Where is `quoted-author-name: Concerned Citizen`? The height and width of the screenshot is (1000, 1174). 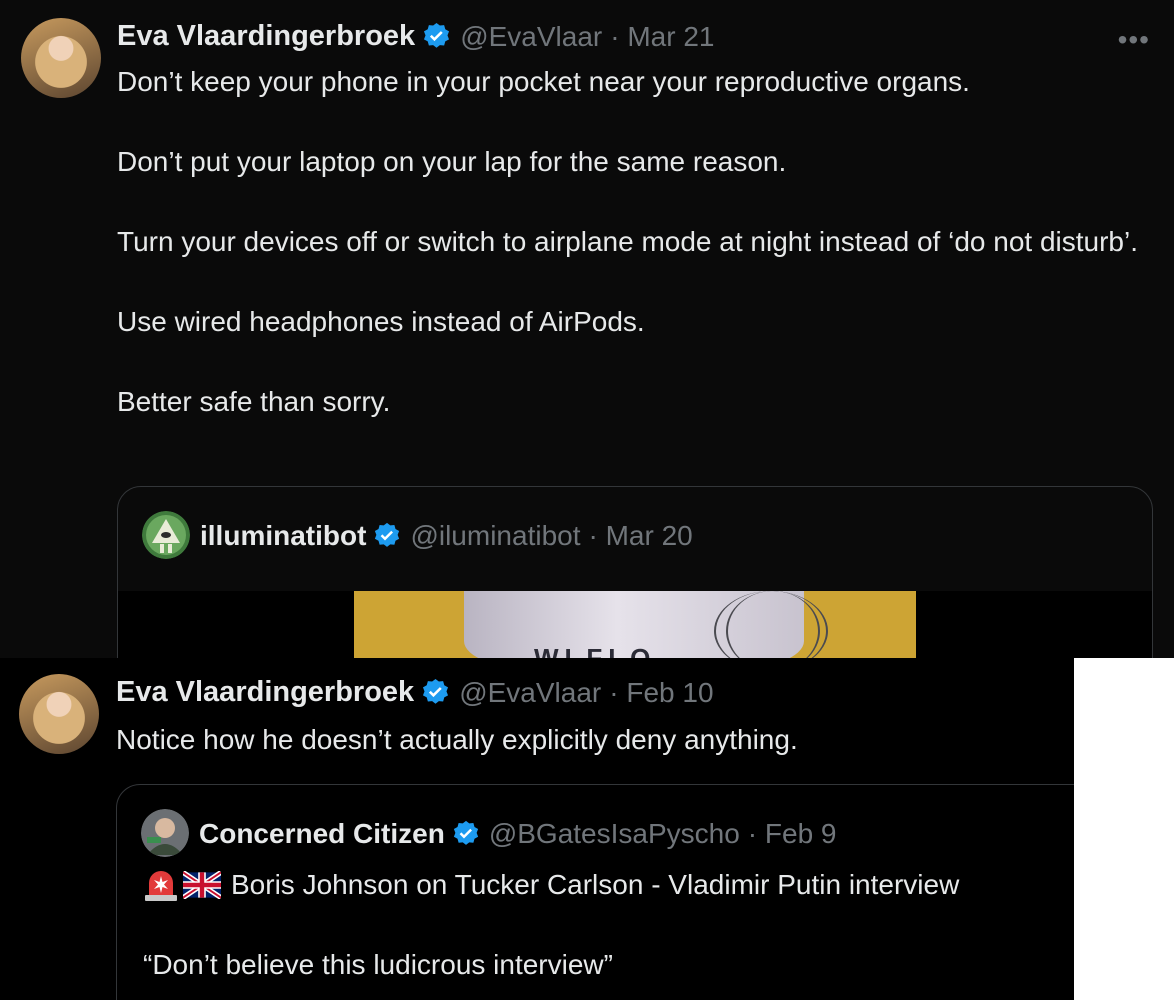 quoted-author-name: Concerned Citizen is located at coordinates (322, 834).